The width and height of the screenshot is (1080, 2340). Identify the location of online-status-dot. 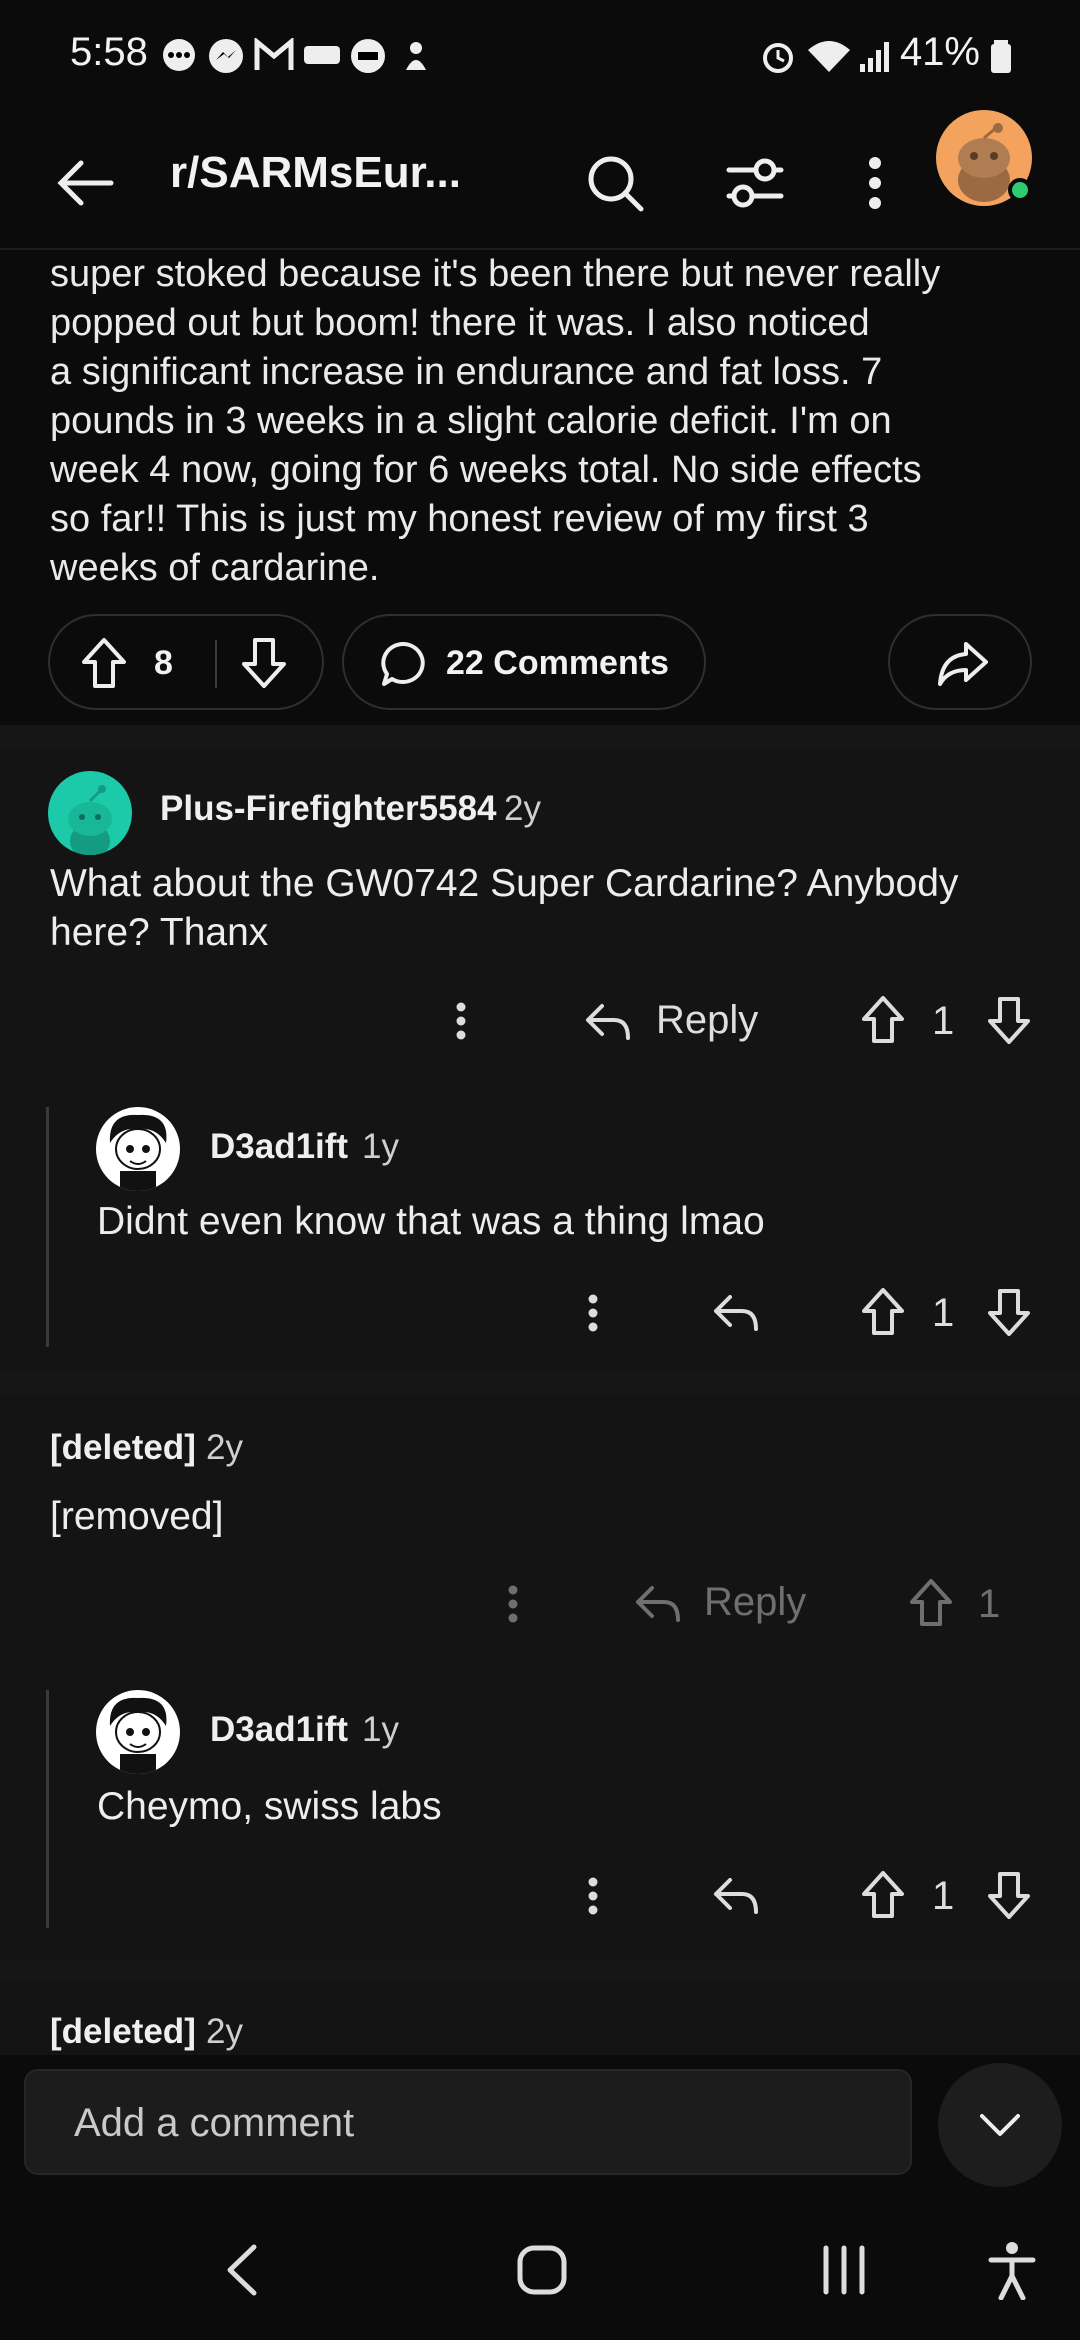
(1020, 190).